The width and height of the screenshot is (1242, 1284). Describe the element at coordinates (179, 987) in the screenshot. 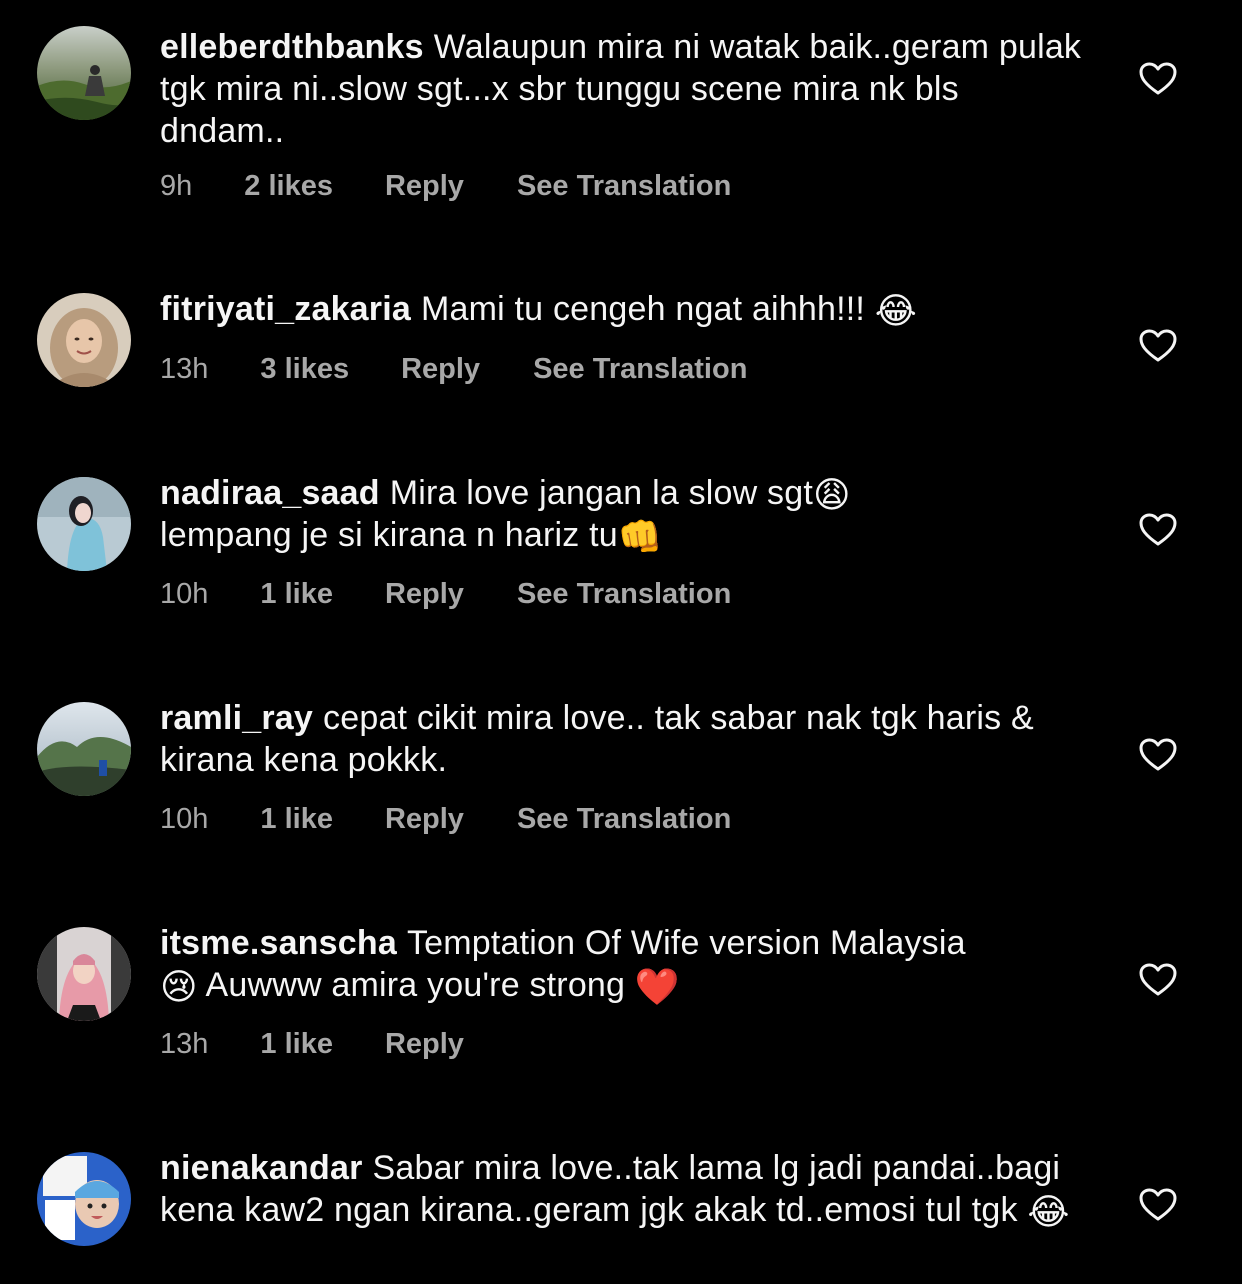

I see `crying-face-emoji: 😢` at that location.